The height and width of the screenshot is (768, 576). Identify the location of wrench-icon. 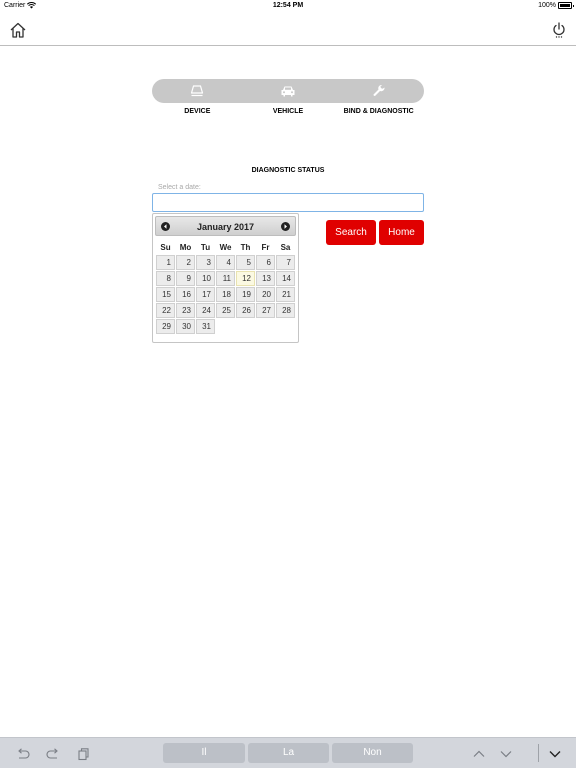
(379, 90).